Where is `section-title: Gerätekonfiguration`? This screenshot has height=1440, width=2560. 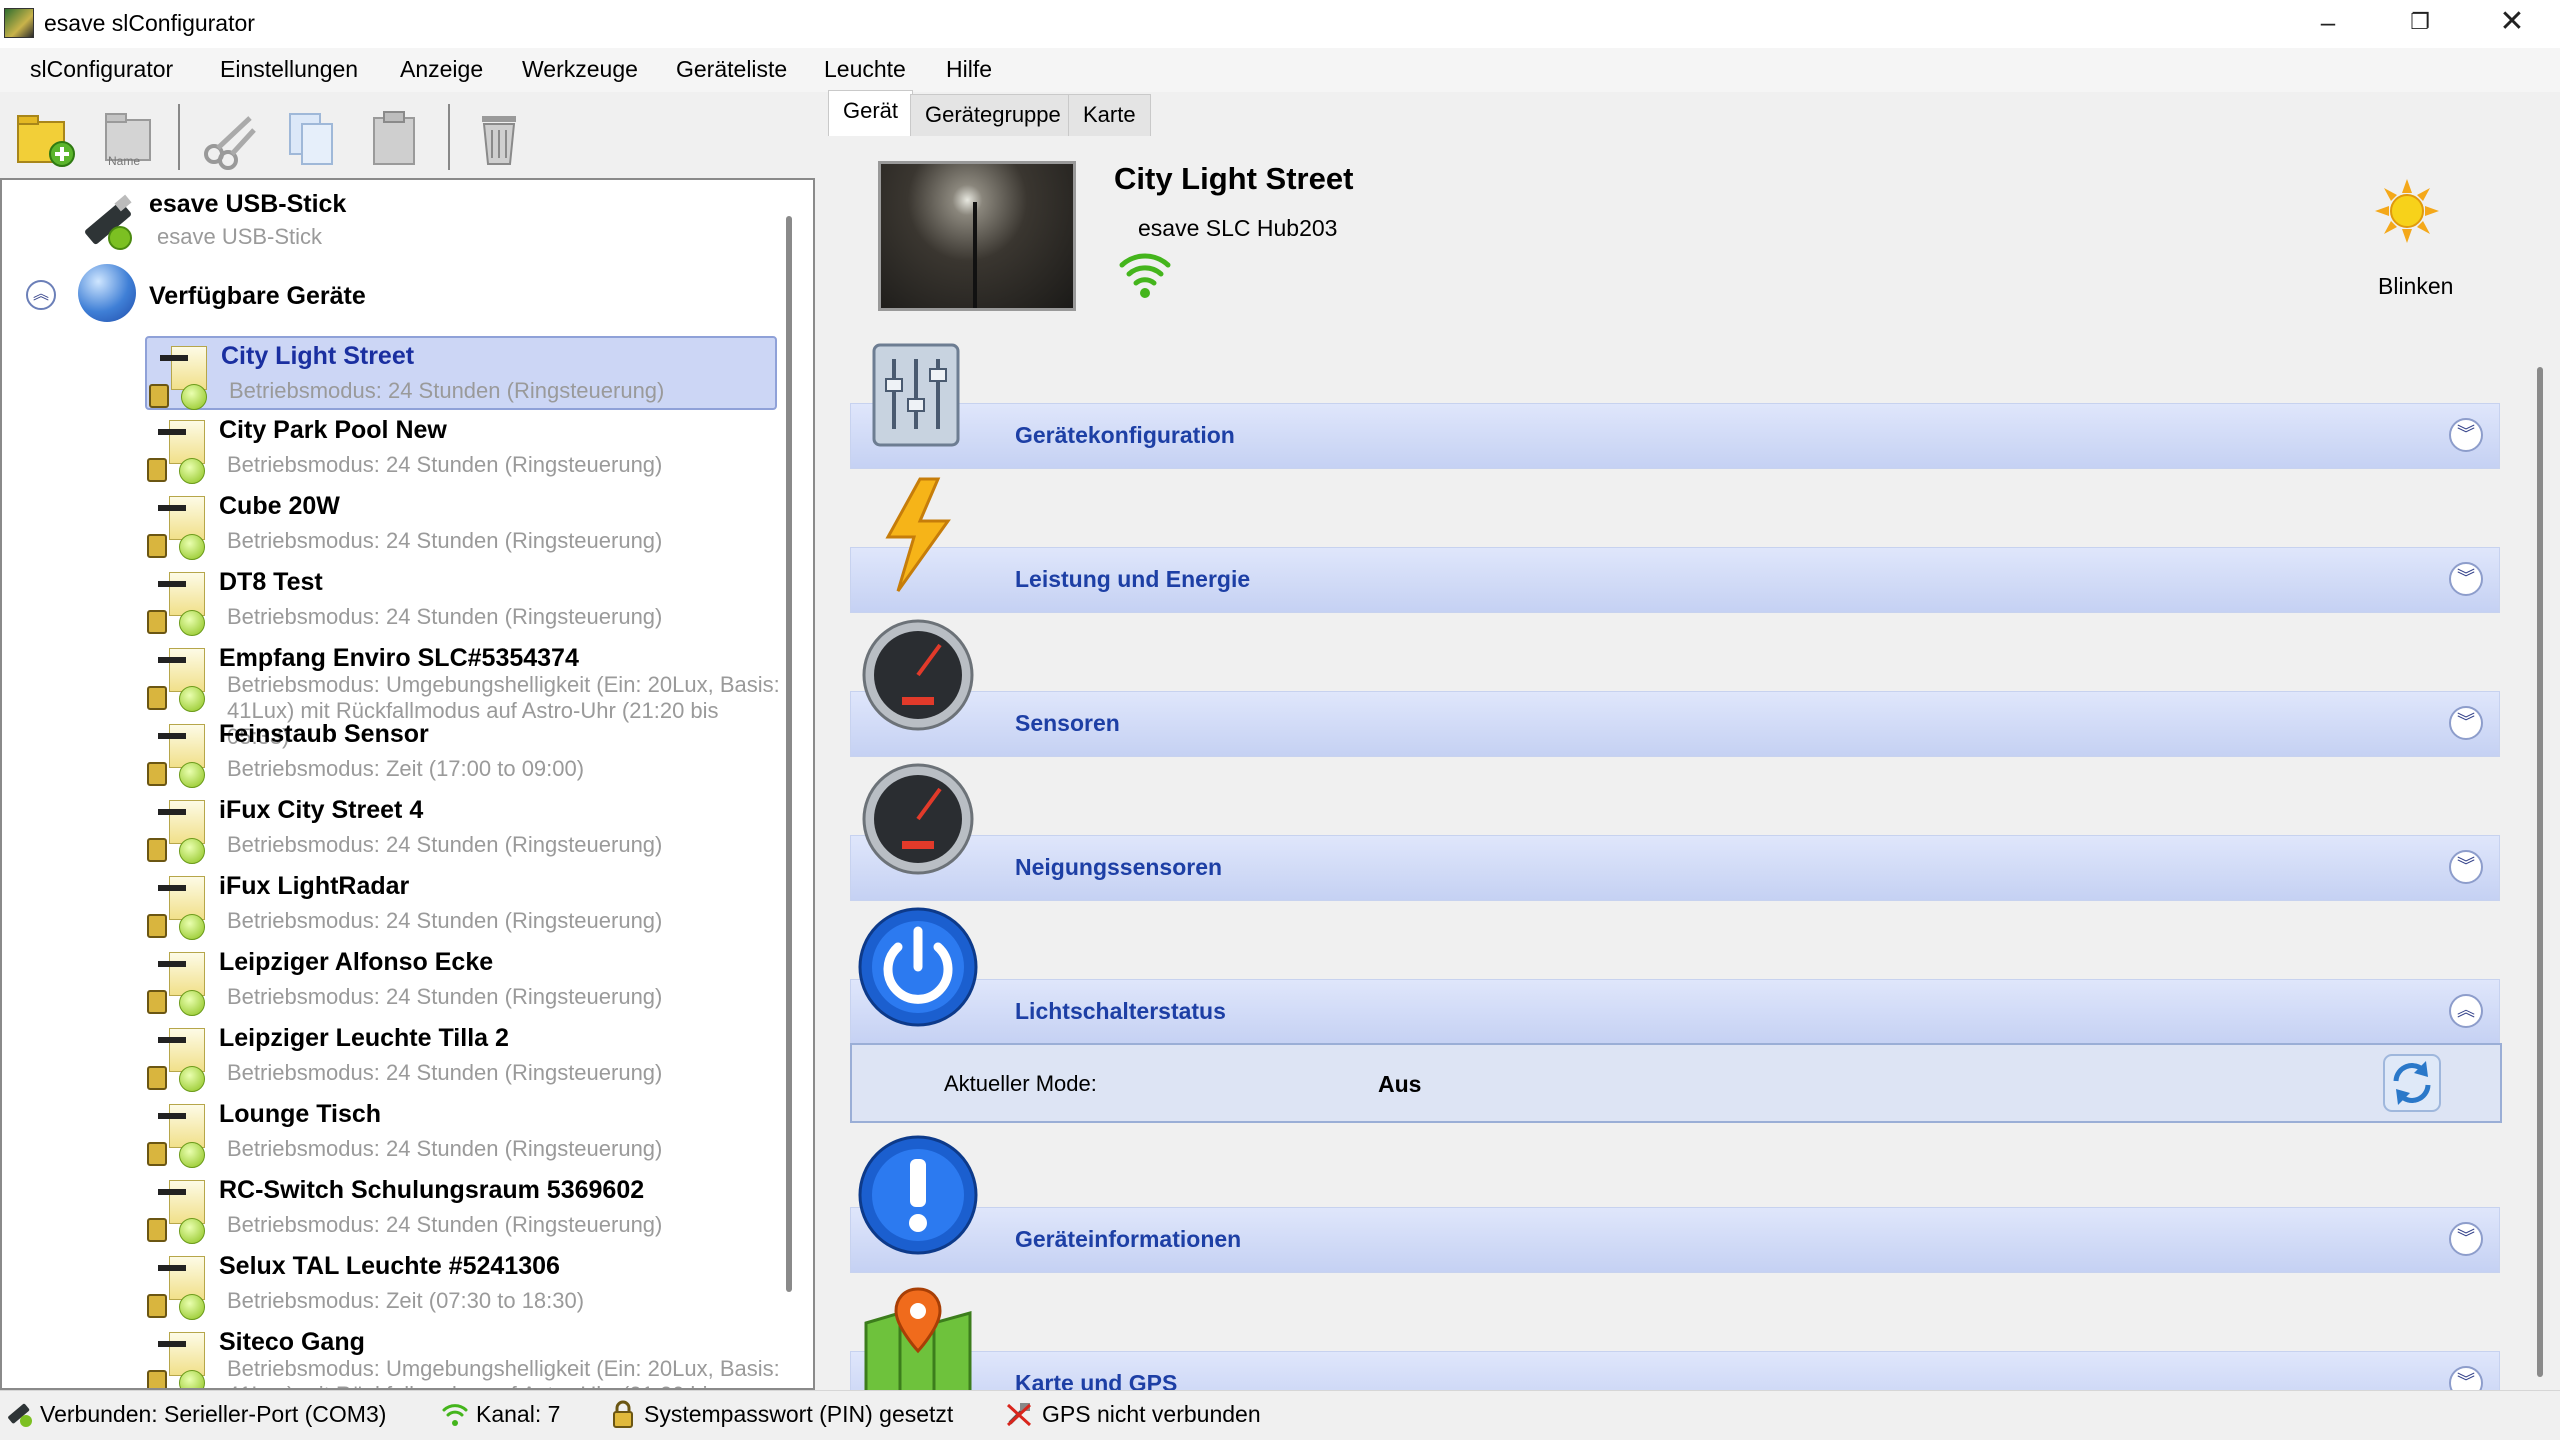
section-title: Gerätekonfiguration is located at coordinates (1125, 435).